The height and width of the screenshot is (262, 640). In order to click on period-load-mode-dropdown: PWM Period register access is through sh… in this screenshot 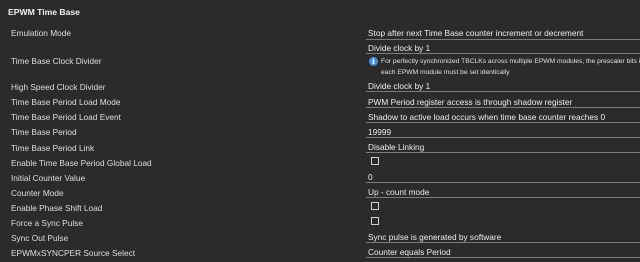, I will do `click(504, 102)`.